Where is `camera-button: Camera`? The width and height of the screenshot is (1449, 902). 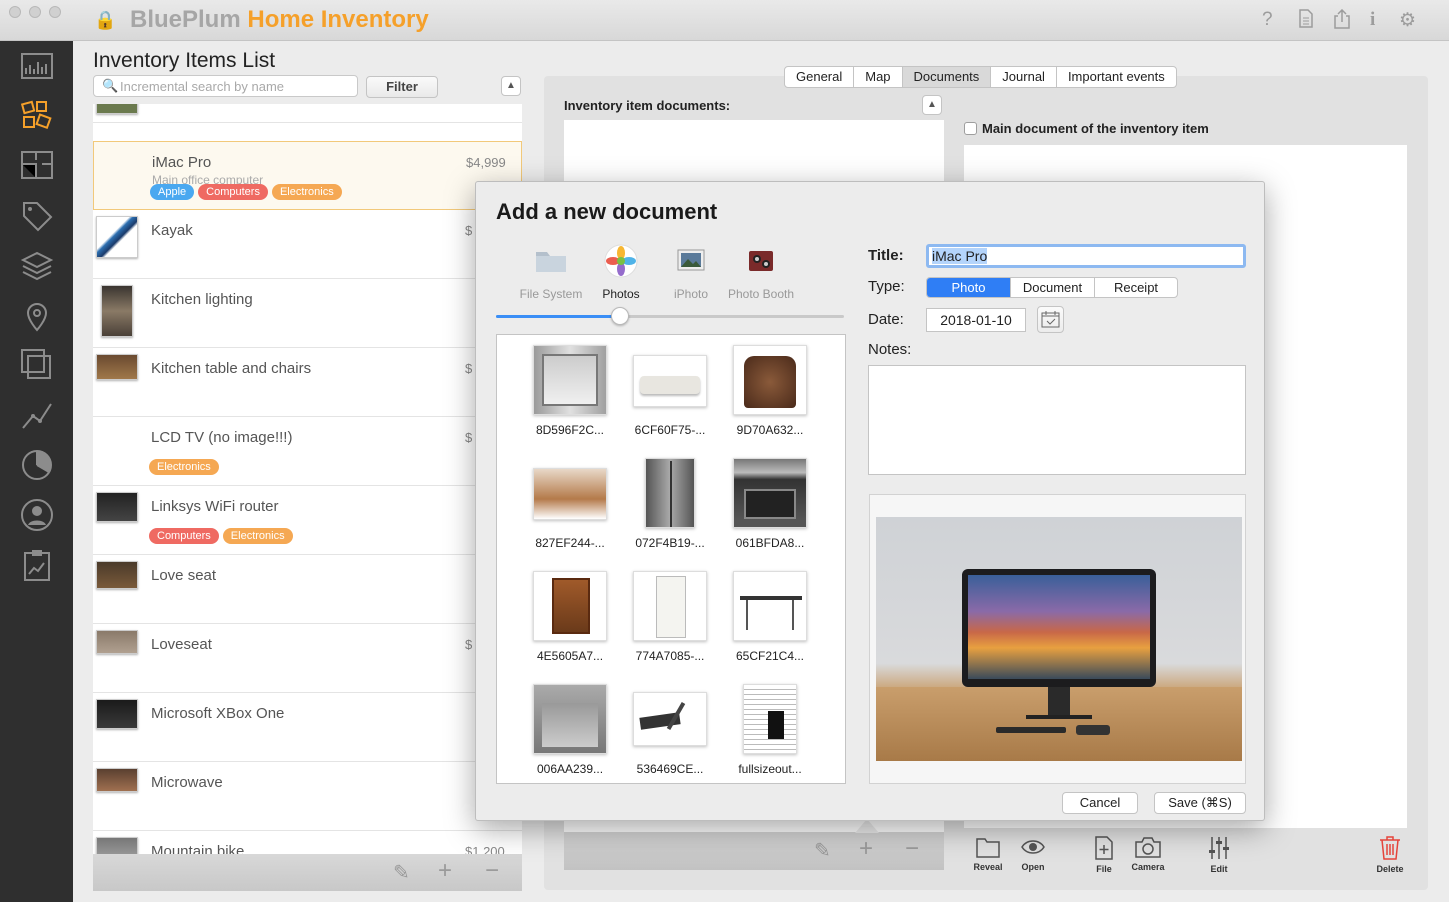 camera-button: Camera is located at coordinates (1148, 854).